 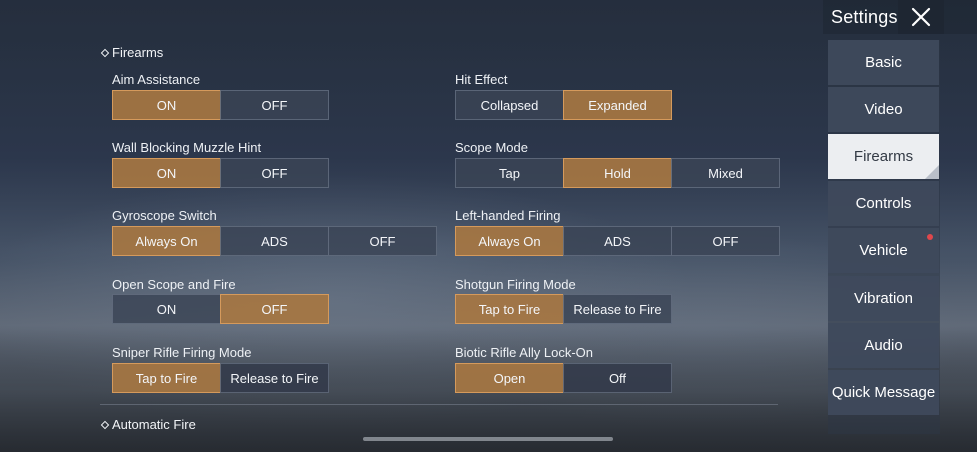 I want to click on sidebar-item-firearms: Firearms, so click(x=883, y=156).